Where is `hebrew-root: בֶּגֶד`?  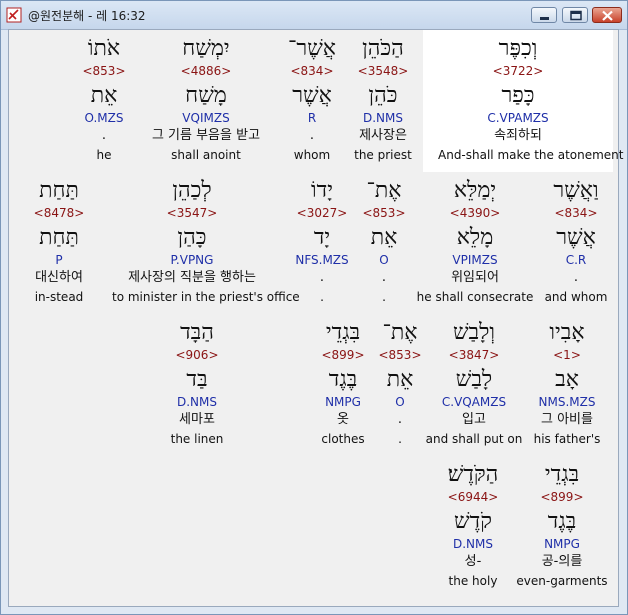 hebrew-root: בֶּגֶד is located at coordinates (343, 379).